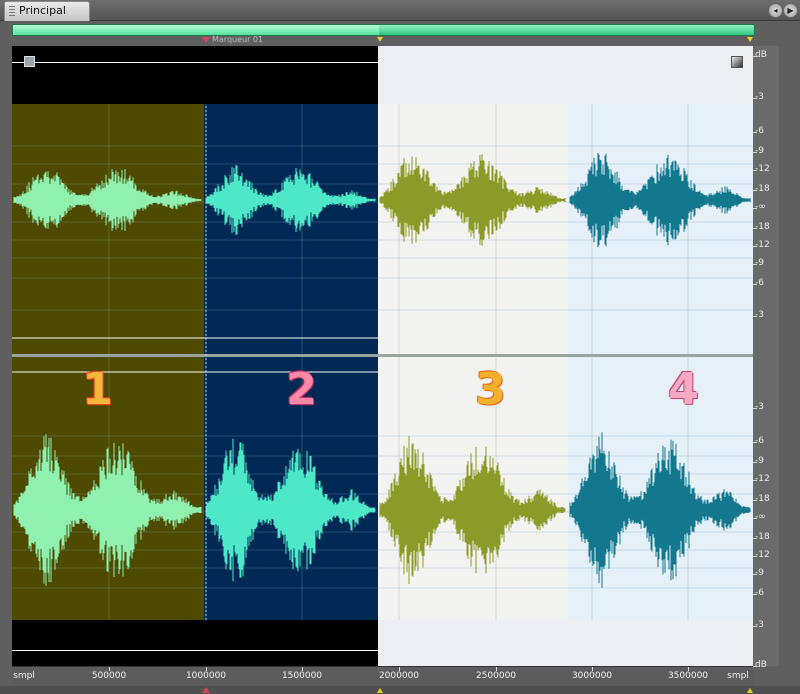 The height and width of the screenshot is (694, 800). I want to click on db-label-lower-4: -18, so click(762, 499).